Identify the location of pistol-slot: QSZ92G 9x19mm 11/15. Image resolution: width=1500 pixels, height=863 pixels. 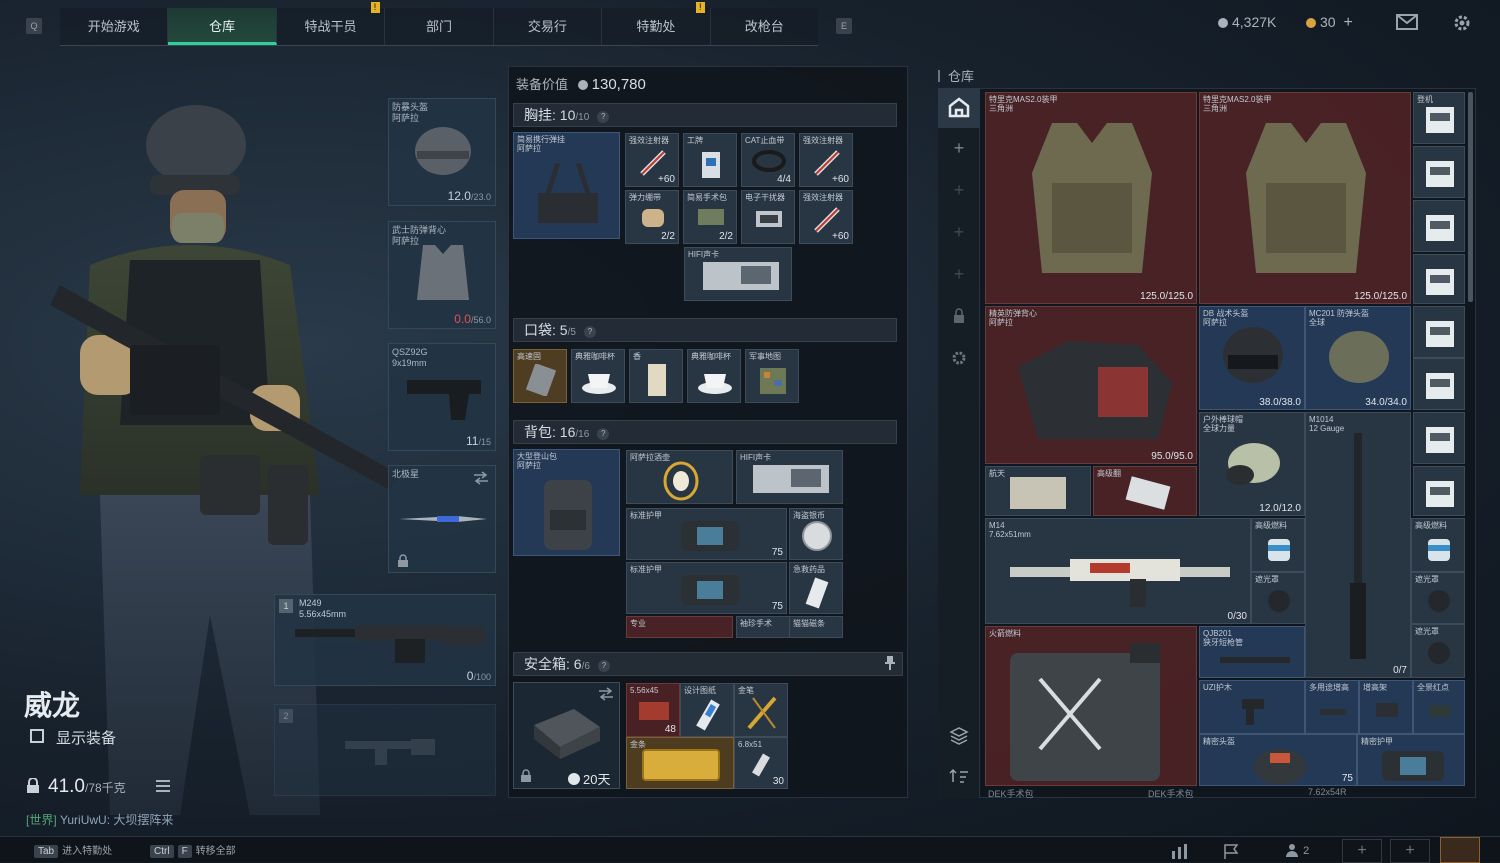
(442, 397).